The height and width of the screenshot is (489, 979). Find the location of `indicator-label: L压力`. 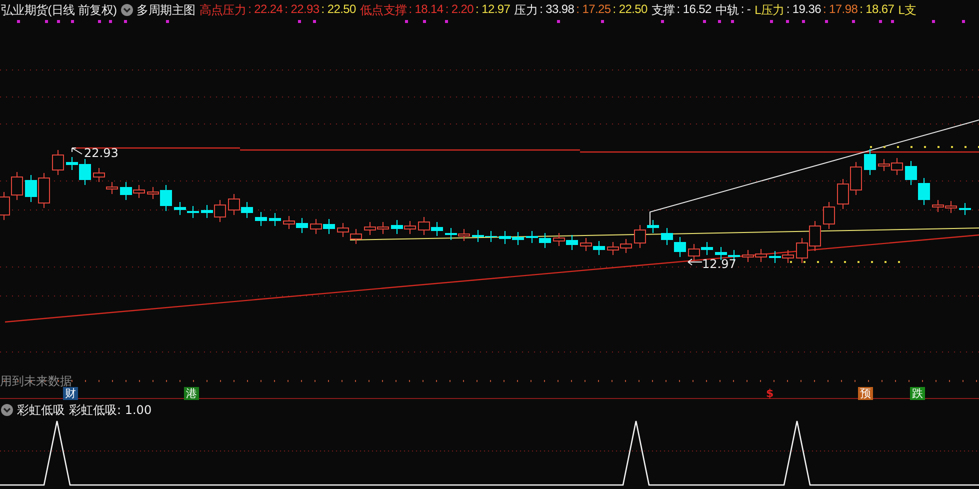

indicator-label: L压力 is located at coordinates (769, 10).